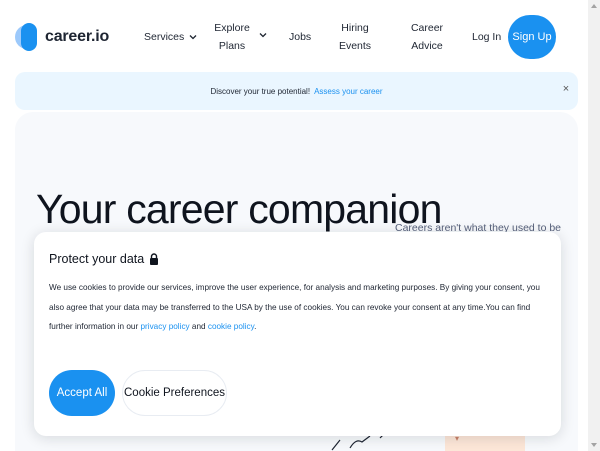  I want to click on nav-hiring-label-2: Events, so click(355, 46).